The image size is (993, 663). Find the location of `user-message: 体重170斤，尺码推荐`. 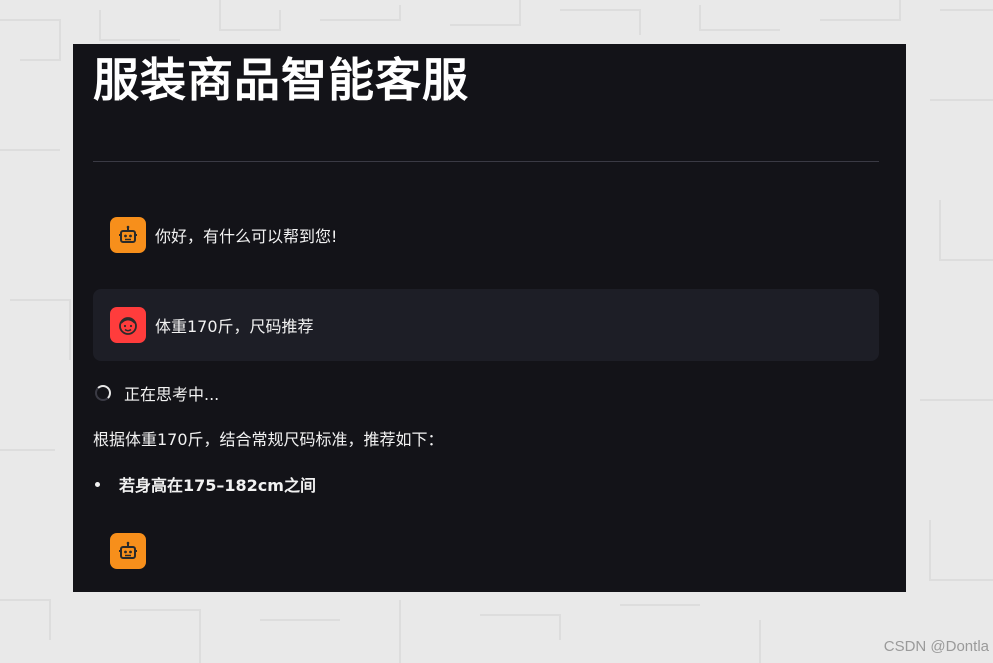

user-message: 体重170斤，尺码推荐 is located at coordinates (486, 325).